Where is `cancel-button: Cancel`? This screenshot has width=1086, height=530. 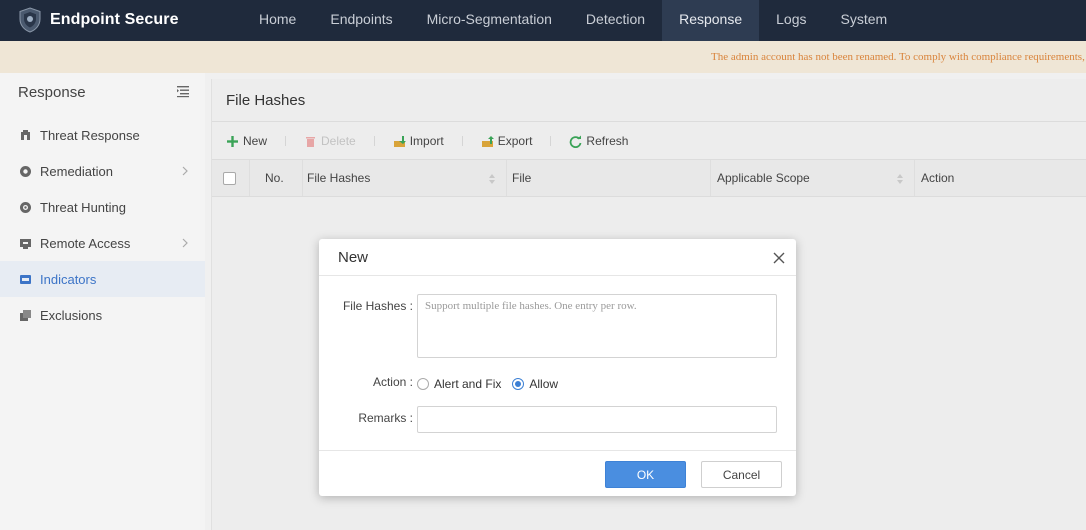 cancel-button: Cancel is located at coordinates (741, 474).